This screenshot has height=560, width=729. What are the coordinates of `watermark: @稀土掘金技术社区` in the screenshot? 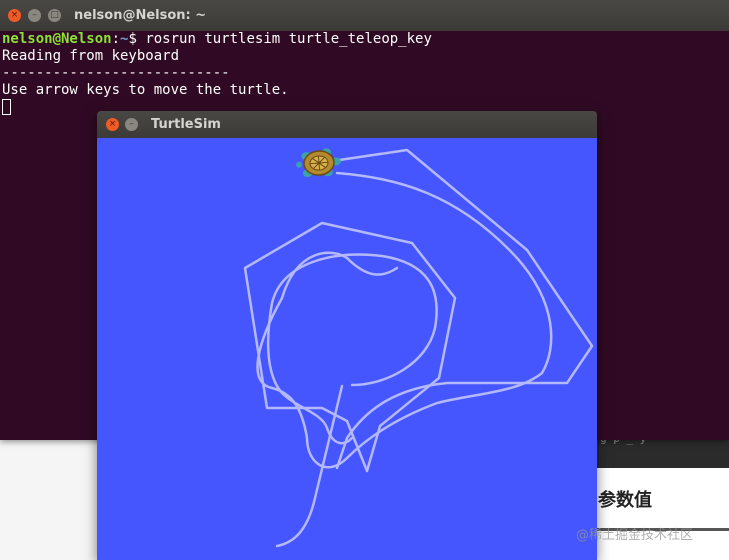 It's located at (635, 535).